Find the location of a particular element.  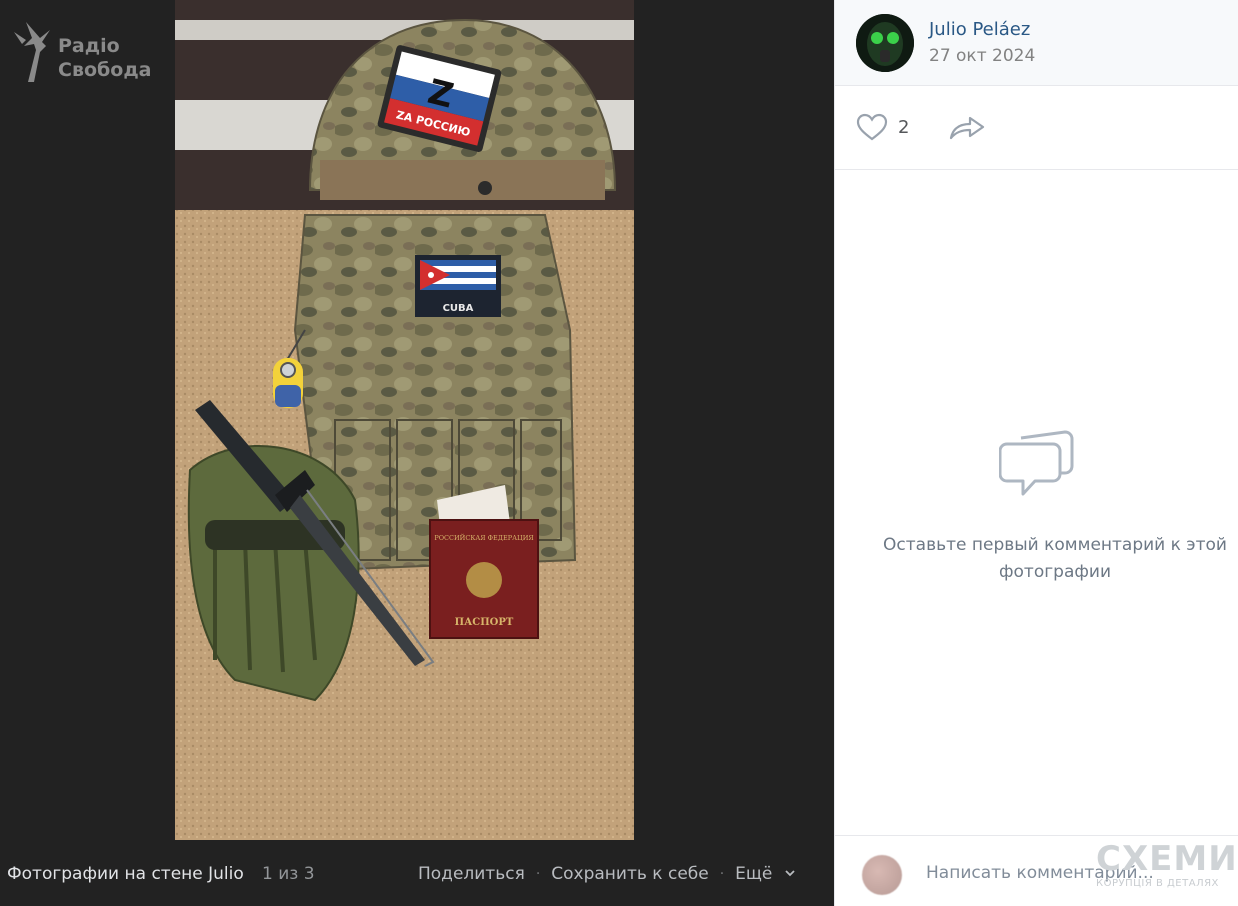

more-menu: Ещё is located at coordinates (765, 874).